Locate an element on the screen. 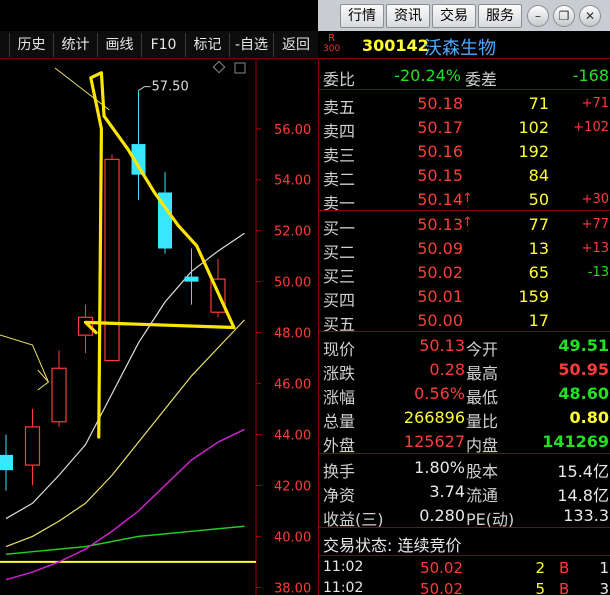  tick-row: 11:02 50.02 5 B 3 is located at coordinates (464, 586).